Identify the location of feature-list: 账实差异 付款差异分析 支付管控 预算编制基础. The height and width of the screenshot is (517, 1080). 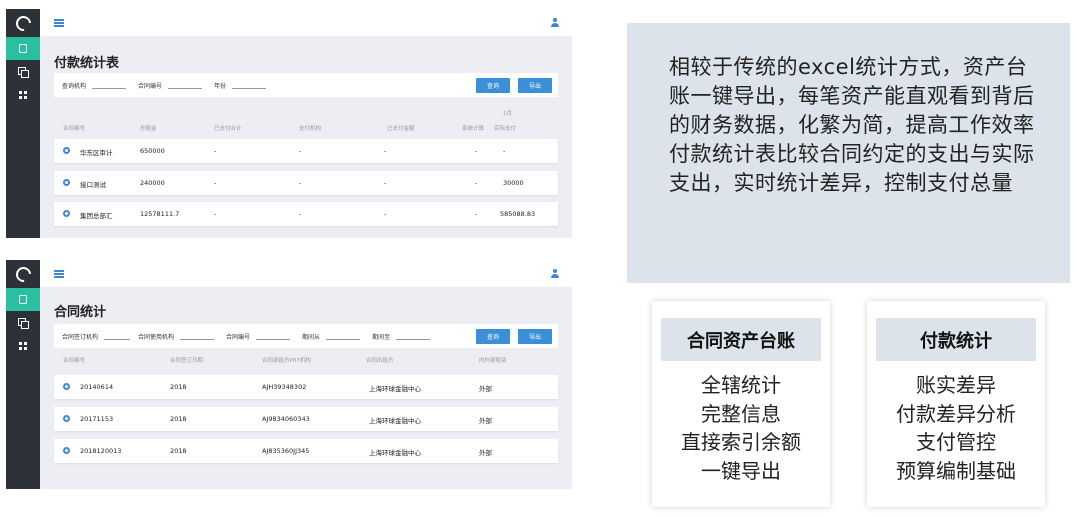
(956, 428).